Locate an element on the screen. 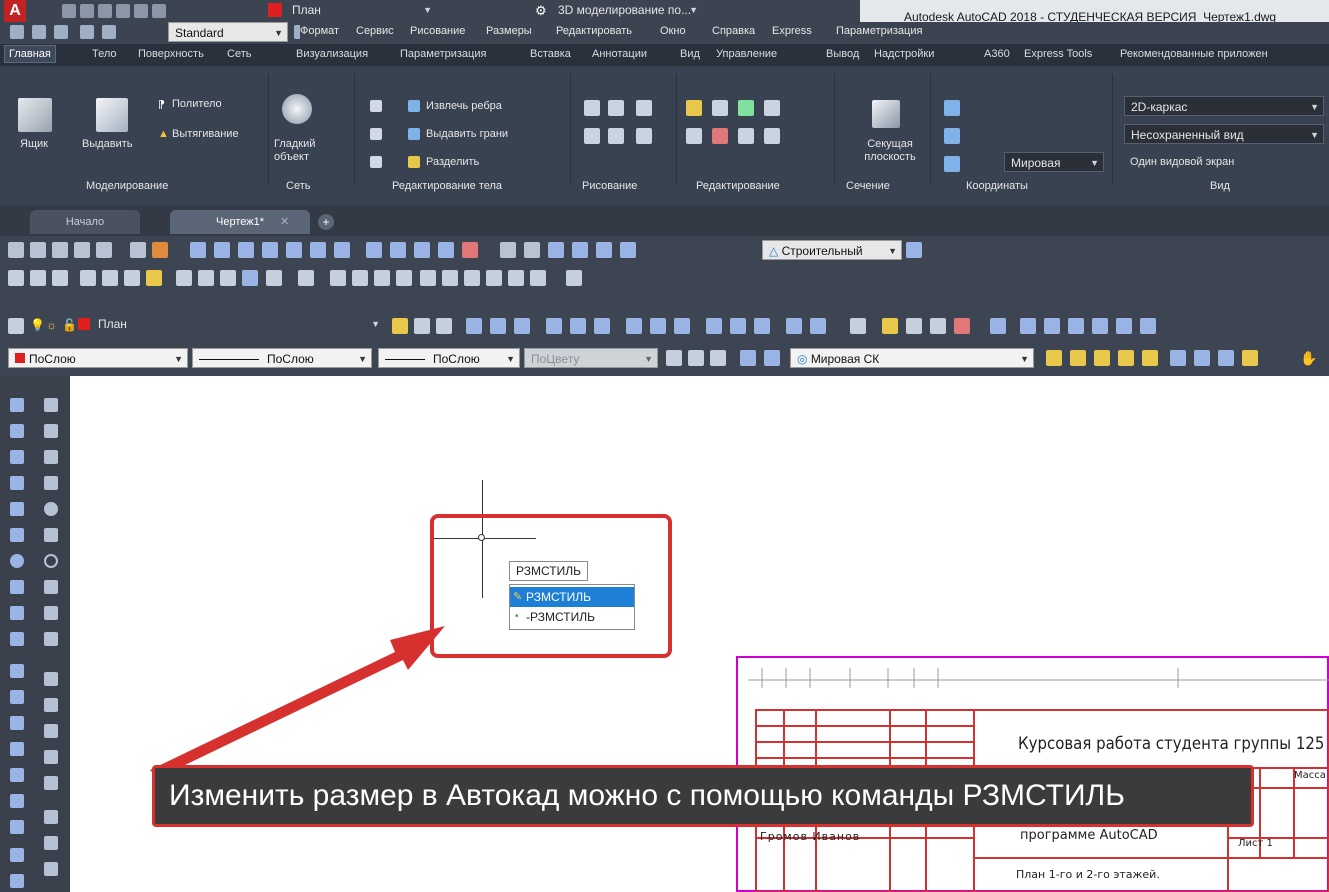 The width and height of the screenshot is (1329, 892). text-style-combo: Standard ▼ is located at coordinates (228, 32).